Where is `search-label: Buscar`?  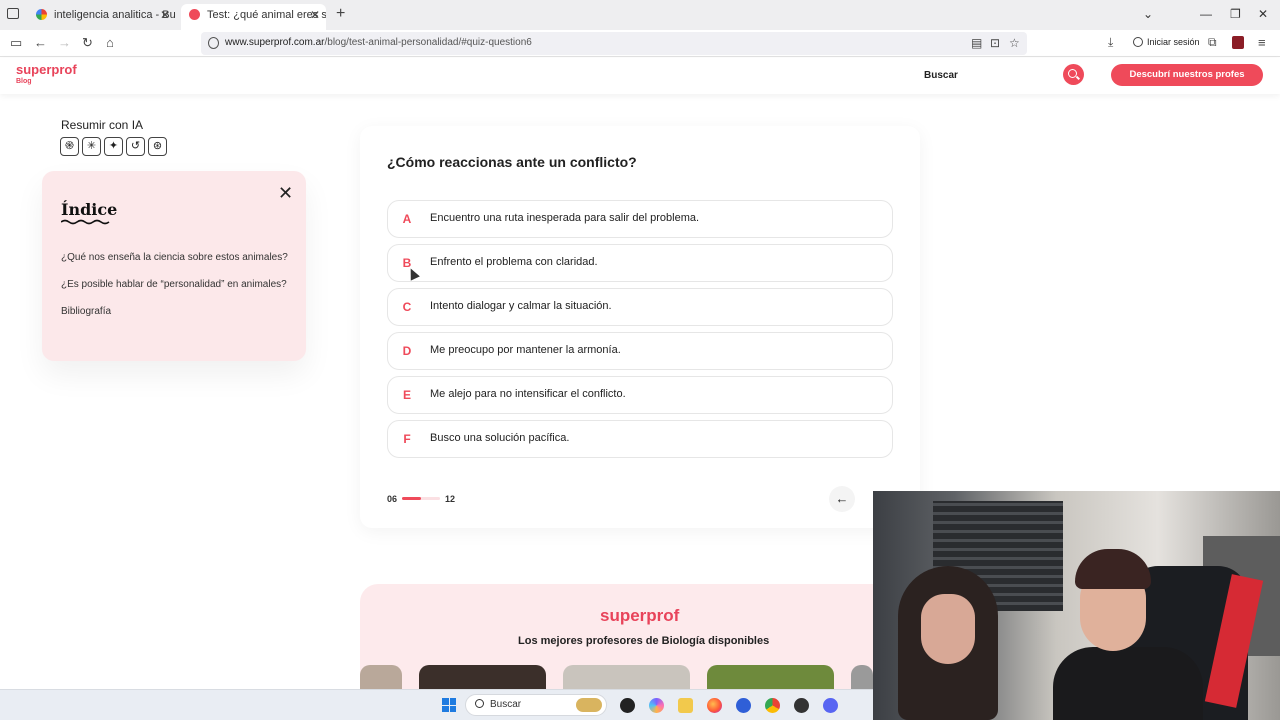 search-label: Buscar is located at coordinates (941, 75).